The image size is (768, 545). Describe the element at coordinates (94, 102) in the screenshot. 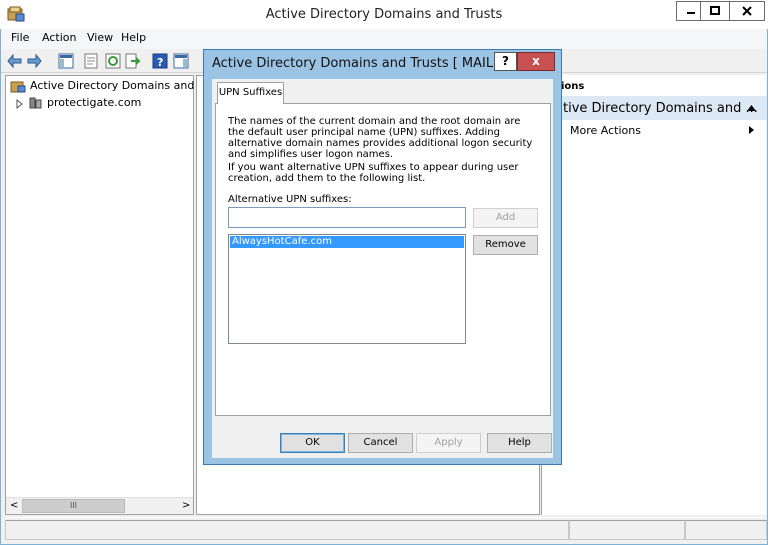

I see `tree-domain-label: protectigate.com` at that location.